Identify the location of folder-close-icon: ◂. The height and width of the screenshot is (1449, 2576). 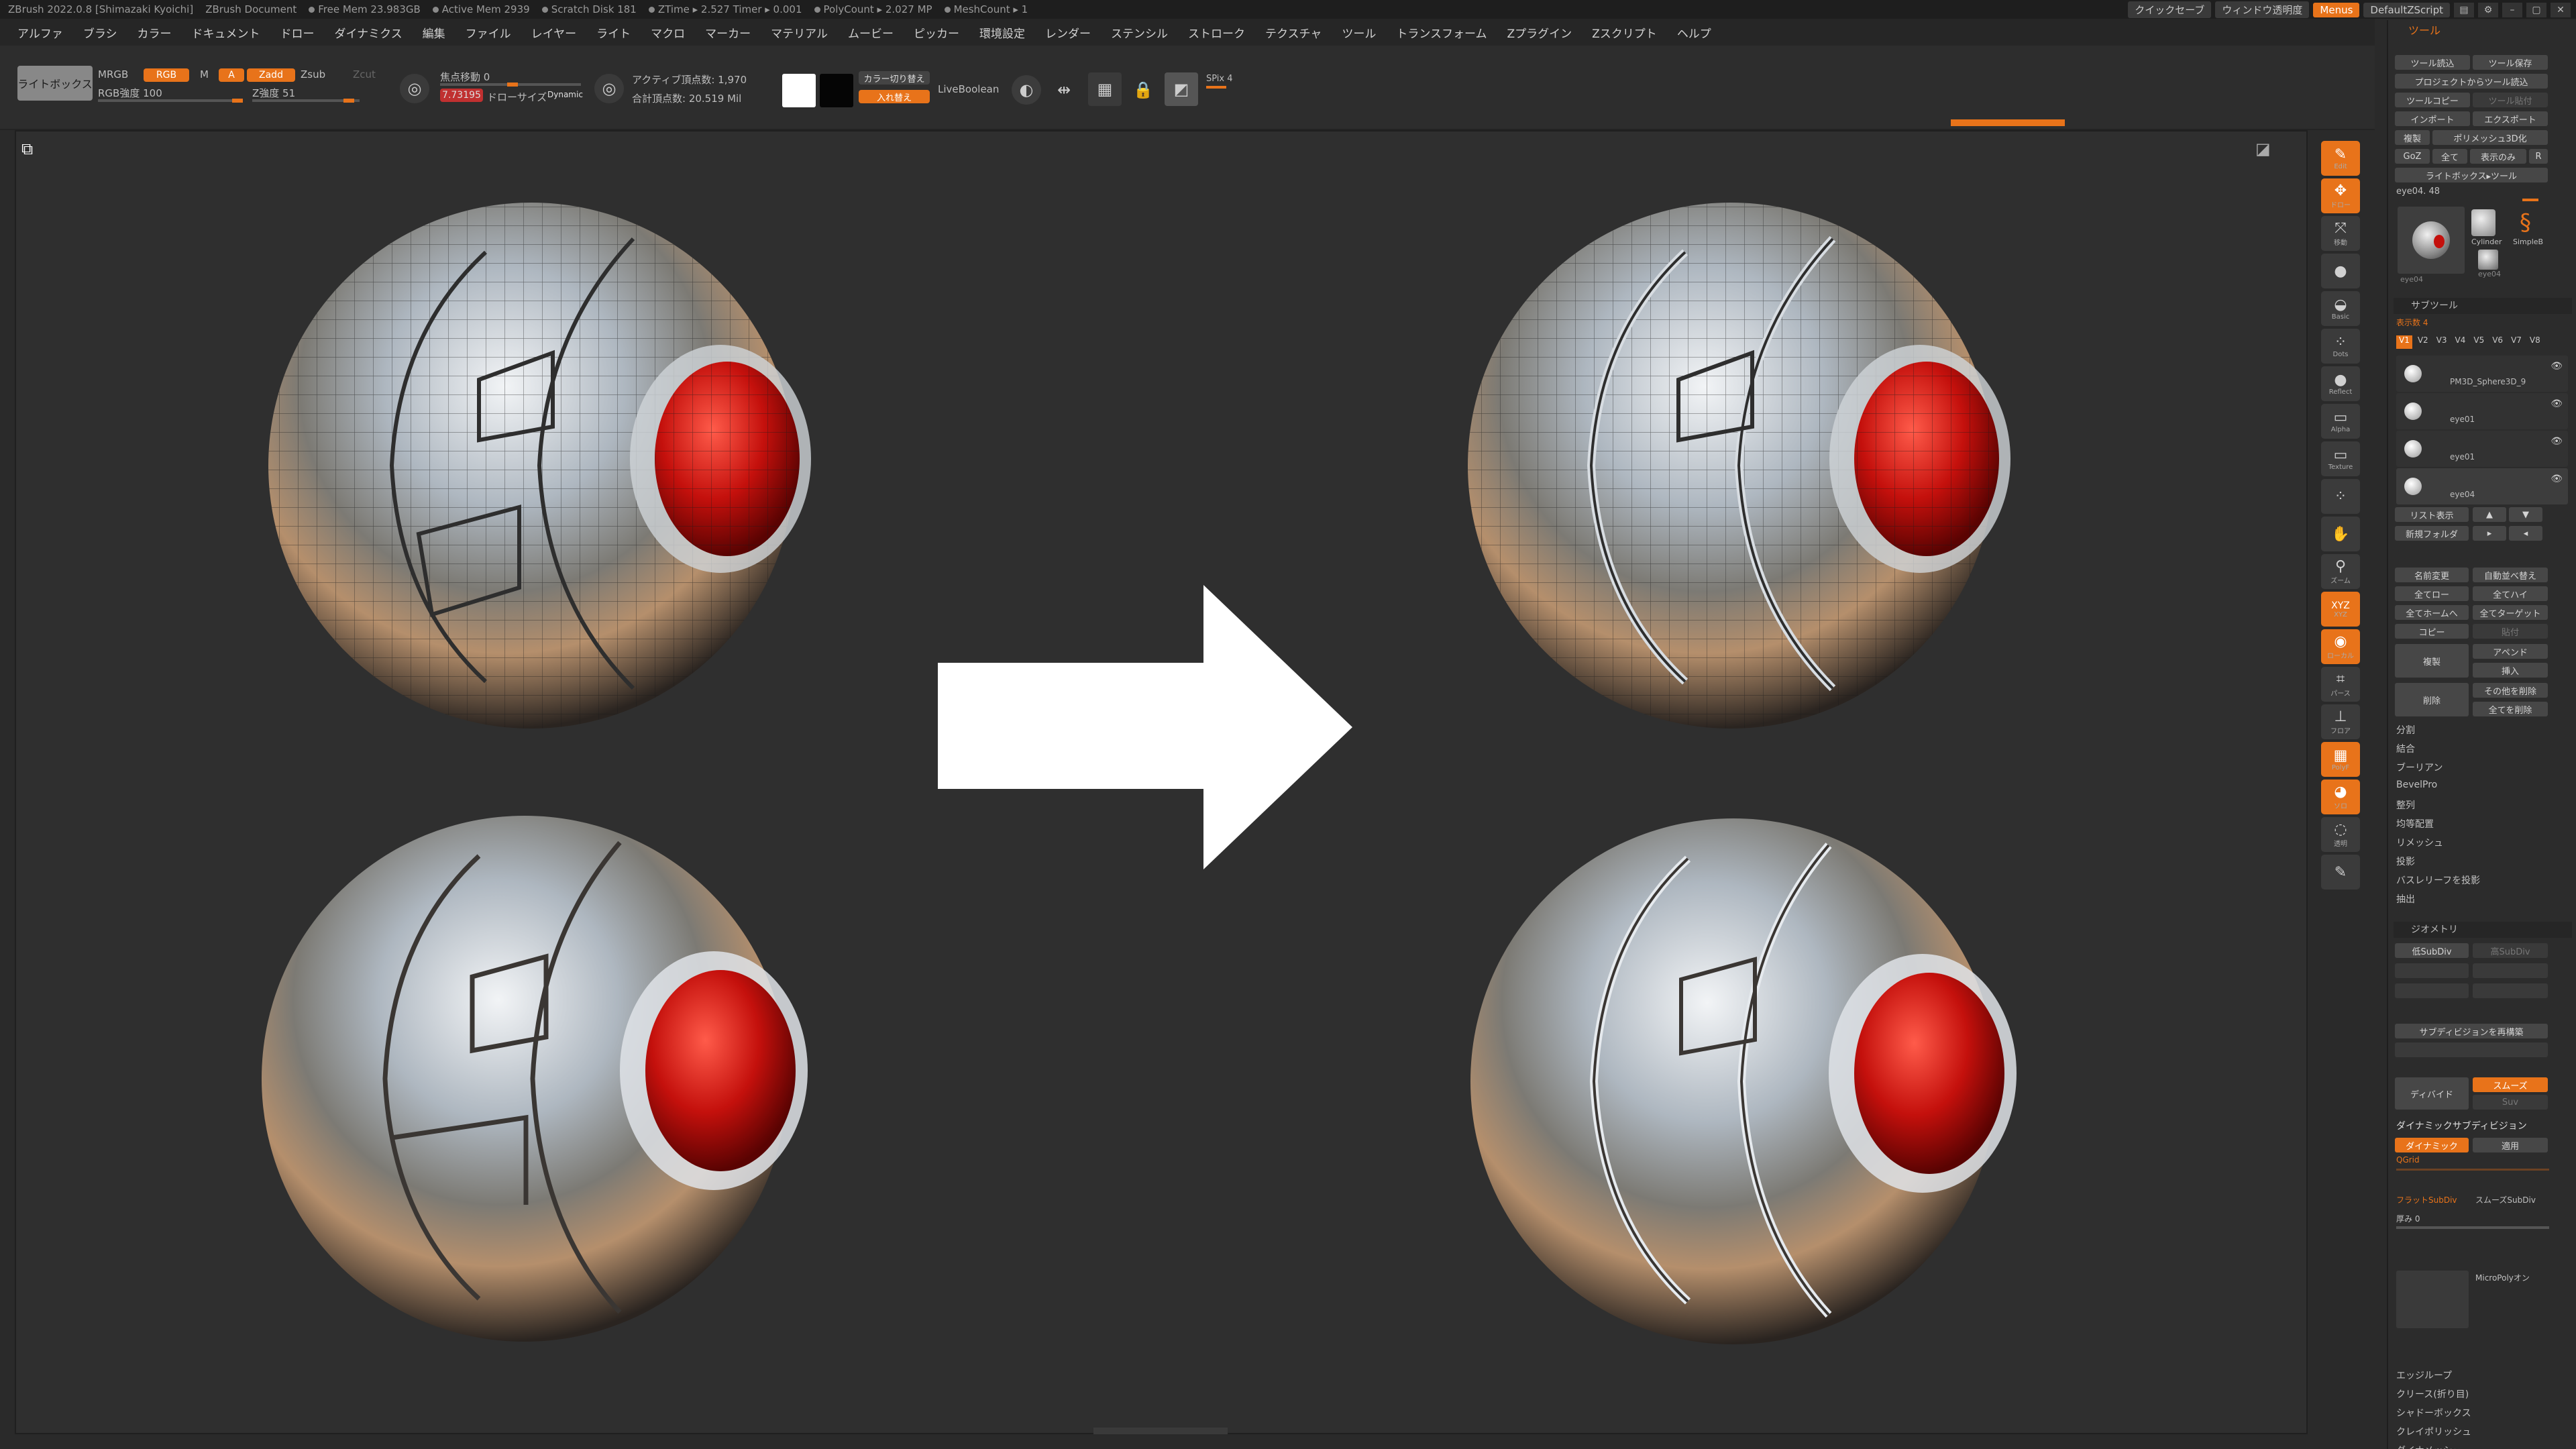
(2525, 533).